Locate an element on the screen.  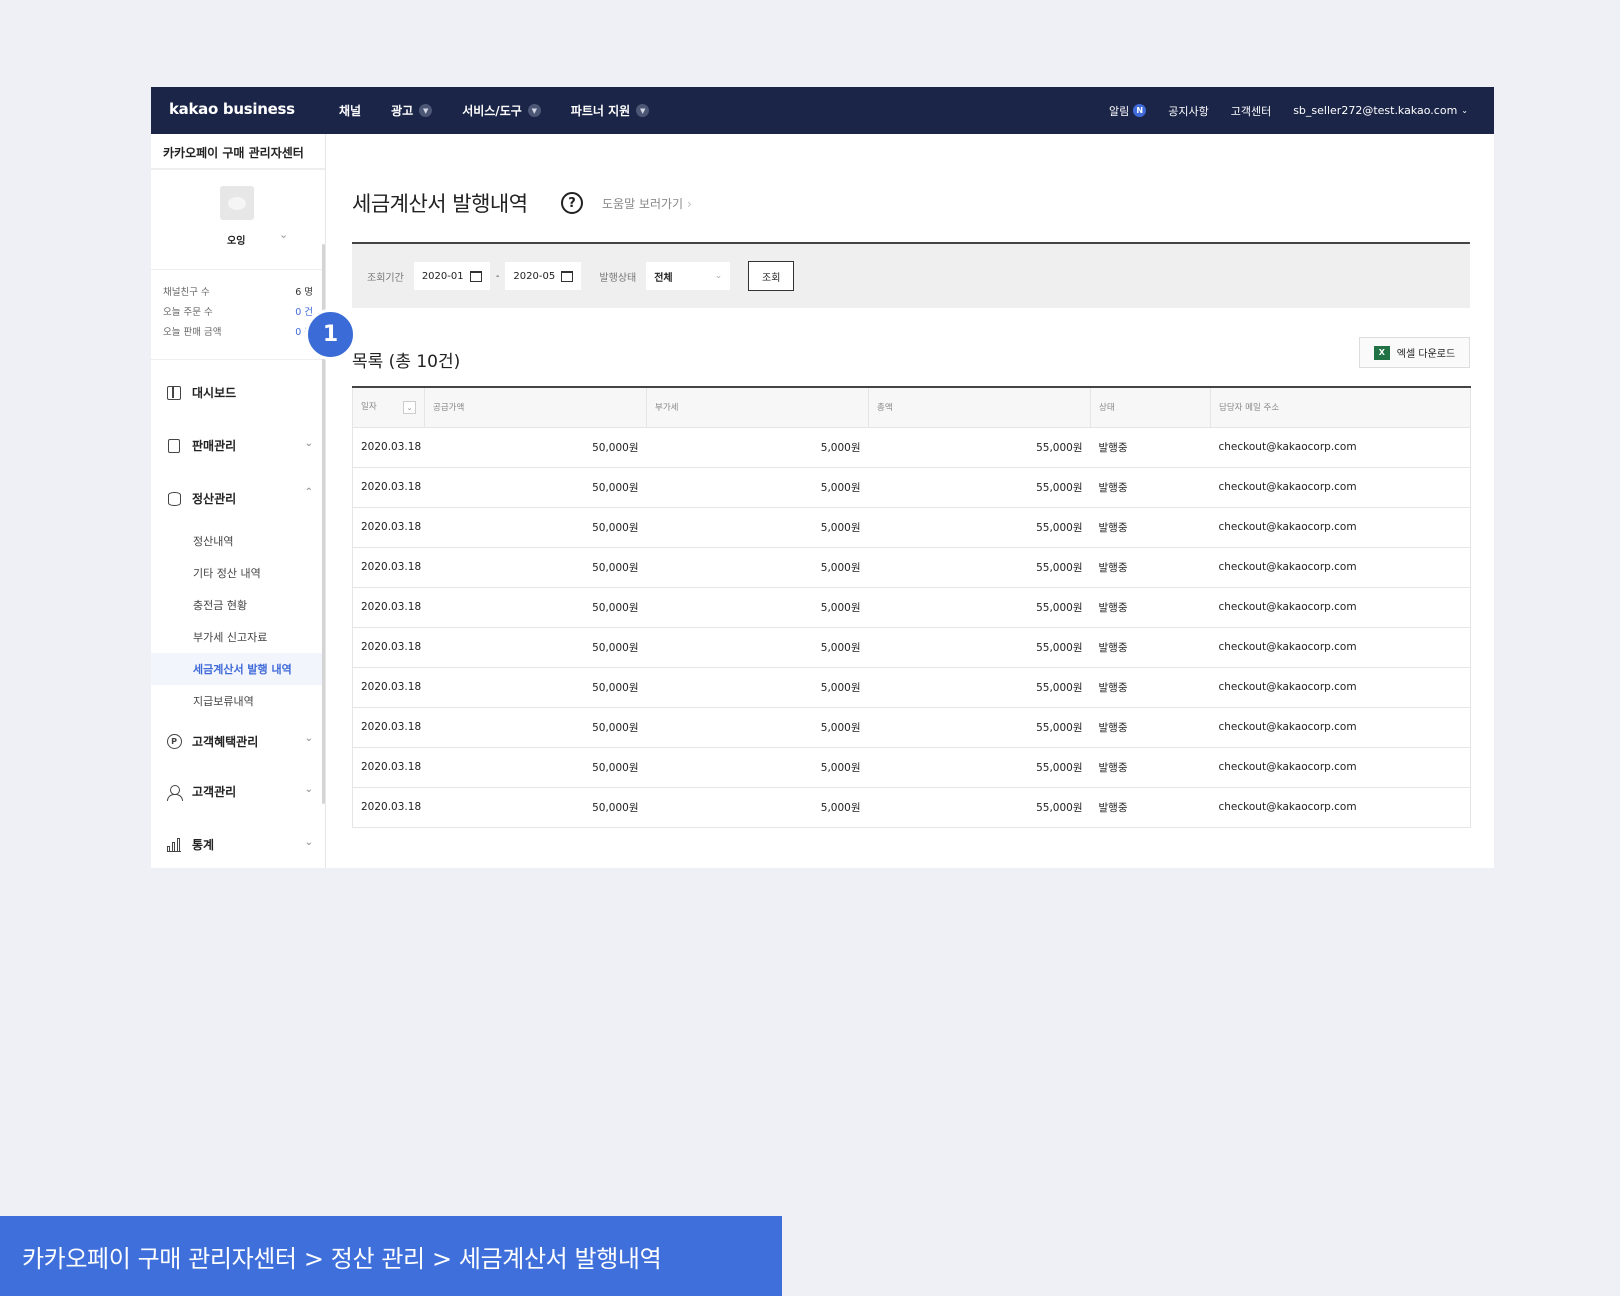
help-link: 도움말 보러가기 › is located at coordinates (647, 203).